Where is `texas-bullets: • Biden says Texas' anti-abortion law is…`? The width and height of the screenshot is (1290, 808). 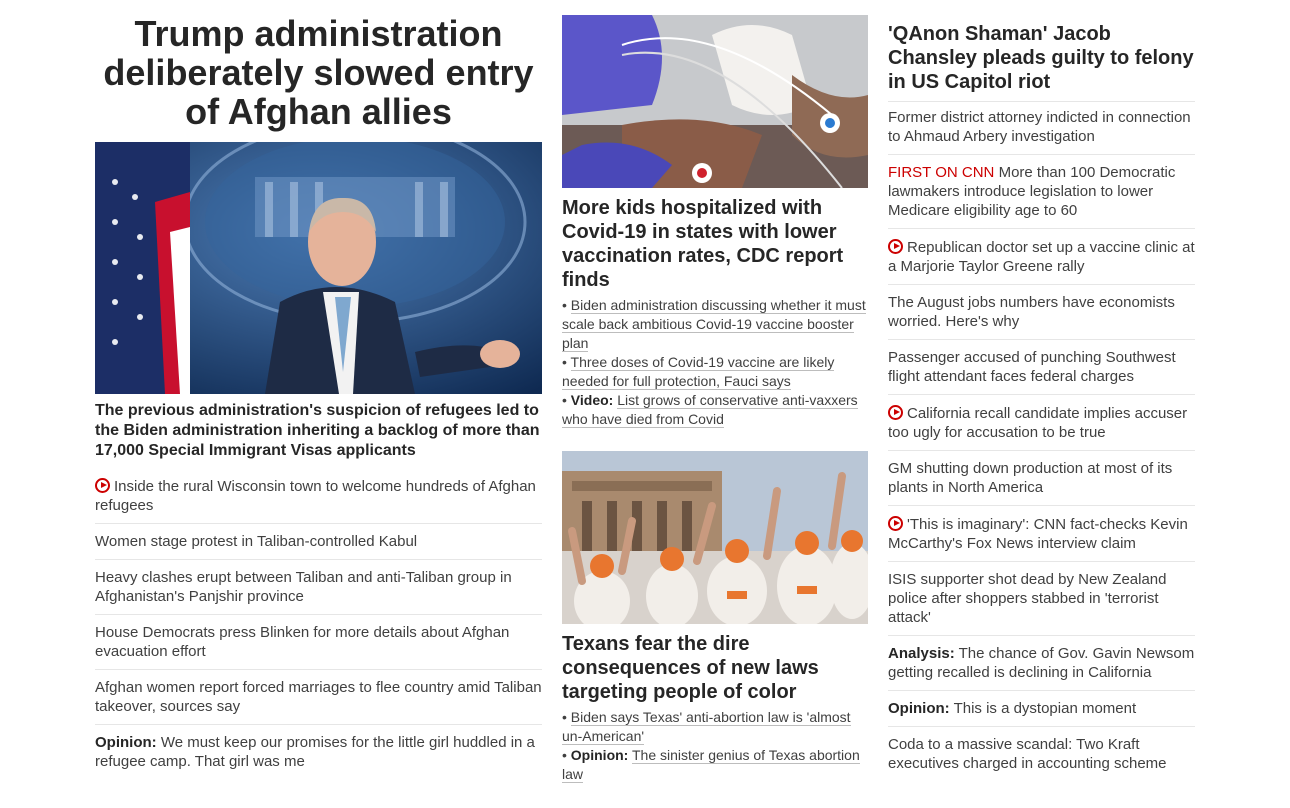 texas-bullets: • Biden says Texas' anti-abortion law is… is located at coordinates (715, 746).